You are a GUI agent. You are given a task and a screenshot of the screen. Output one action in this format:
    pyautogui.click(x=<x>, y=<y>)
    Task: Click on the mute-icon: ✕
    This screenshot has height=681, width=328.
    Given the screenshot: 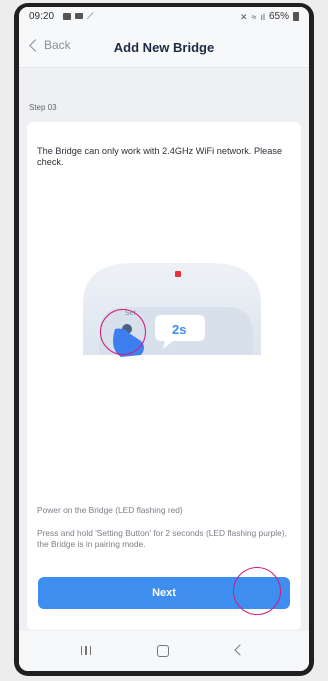 What is the action you would take?
    pyautogui.click(x=243, y=16)
    